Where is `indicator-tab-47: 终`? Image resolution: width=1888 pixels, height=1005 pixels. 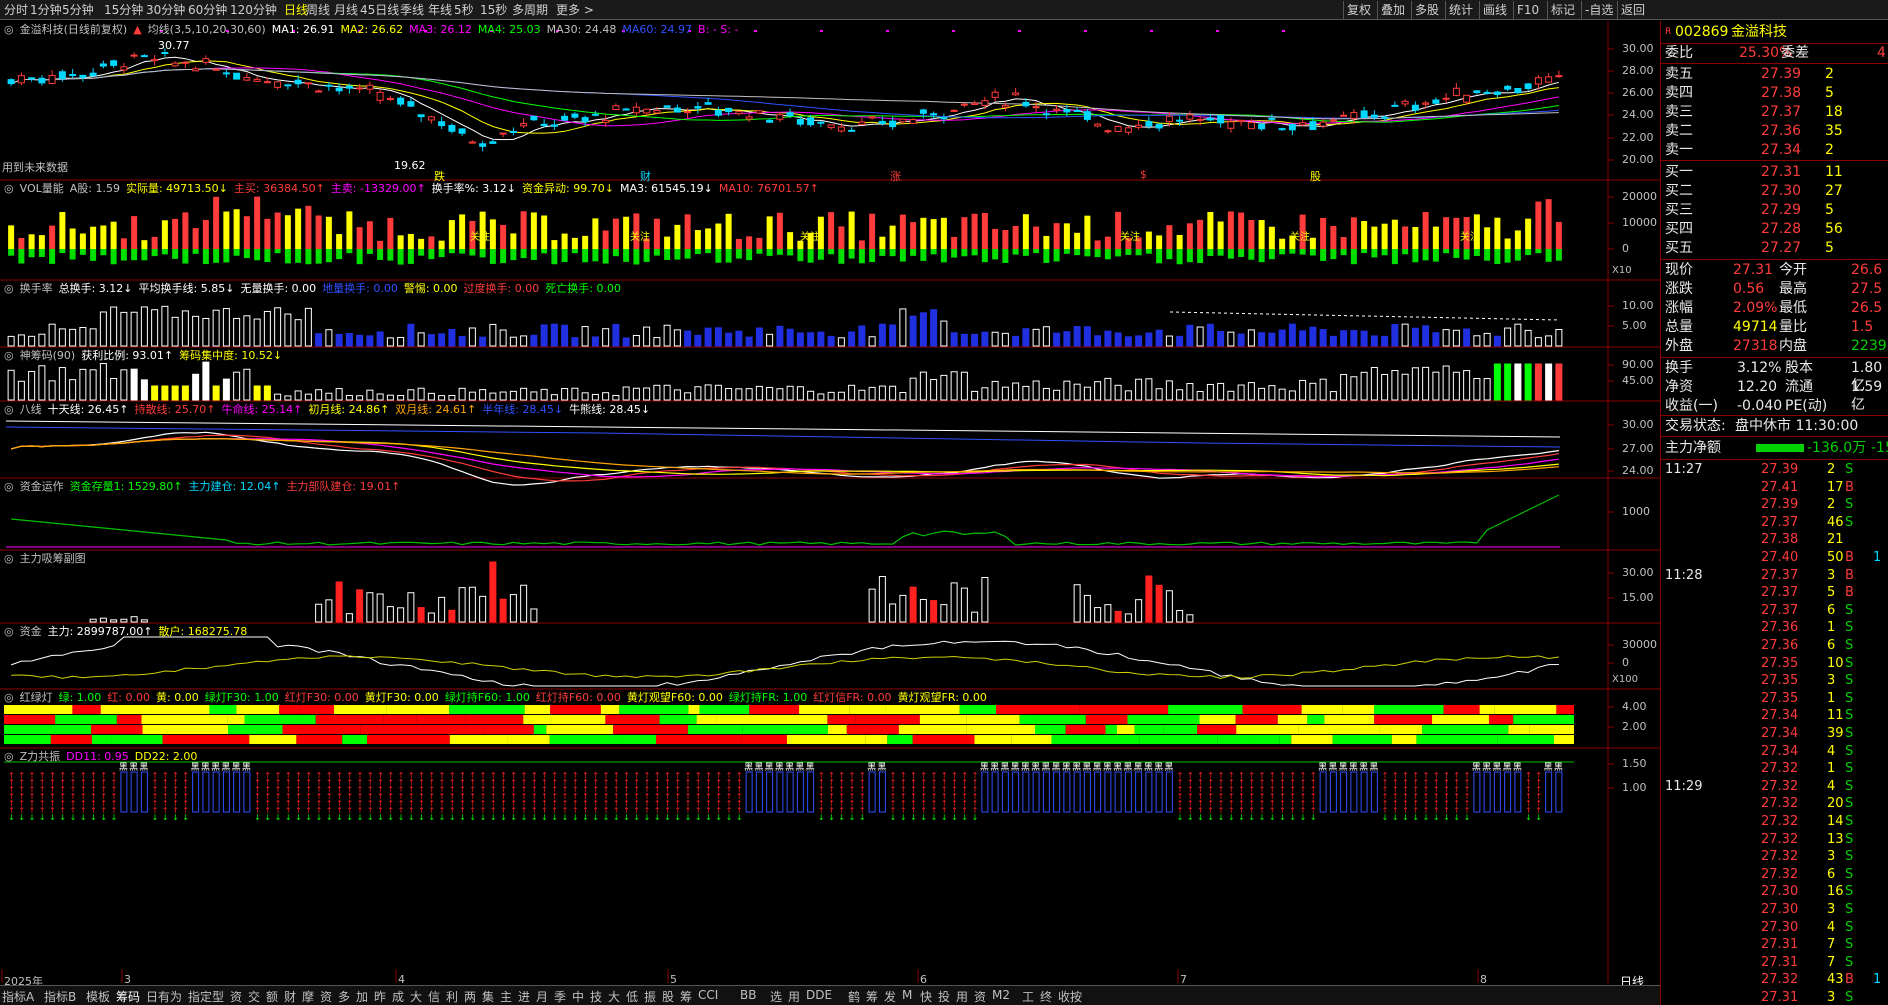
indicator-tab-47: 终 is located at coordinates (1046, 996).